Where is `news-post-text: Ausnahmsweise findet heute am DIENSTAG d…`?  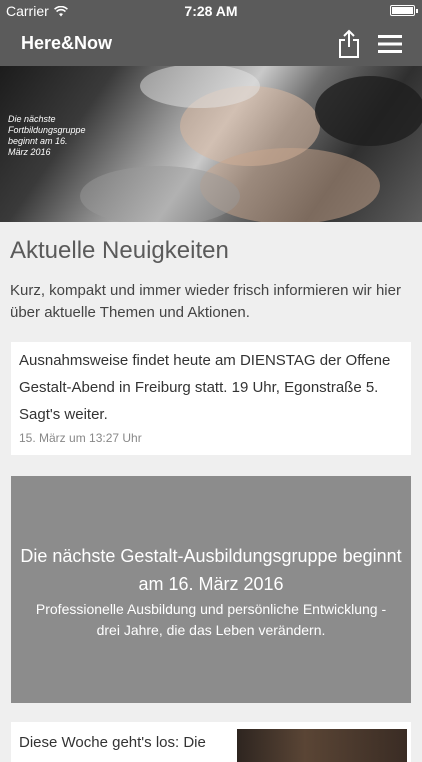
news-post-text: Ausnahmsweise findet heute am DIENSTAG d… is located at coordinates (205, 387).